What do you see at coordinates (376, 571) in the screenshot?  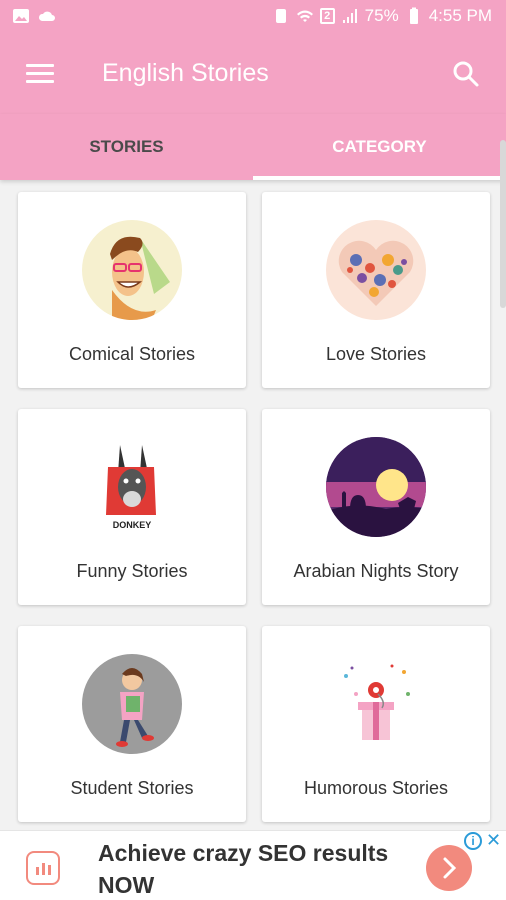 I see `category-label: Arabian Nights Story` at bounding box center [376, 571].